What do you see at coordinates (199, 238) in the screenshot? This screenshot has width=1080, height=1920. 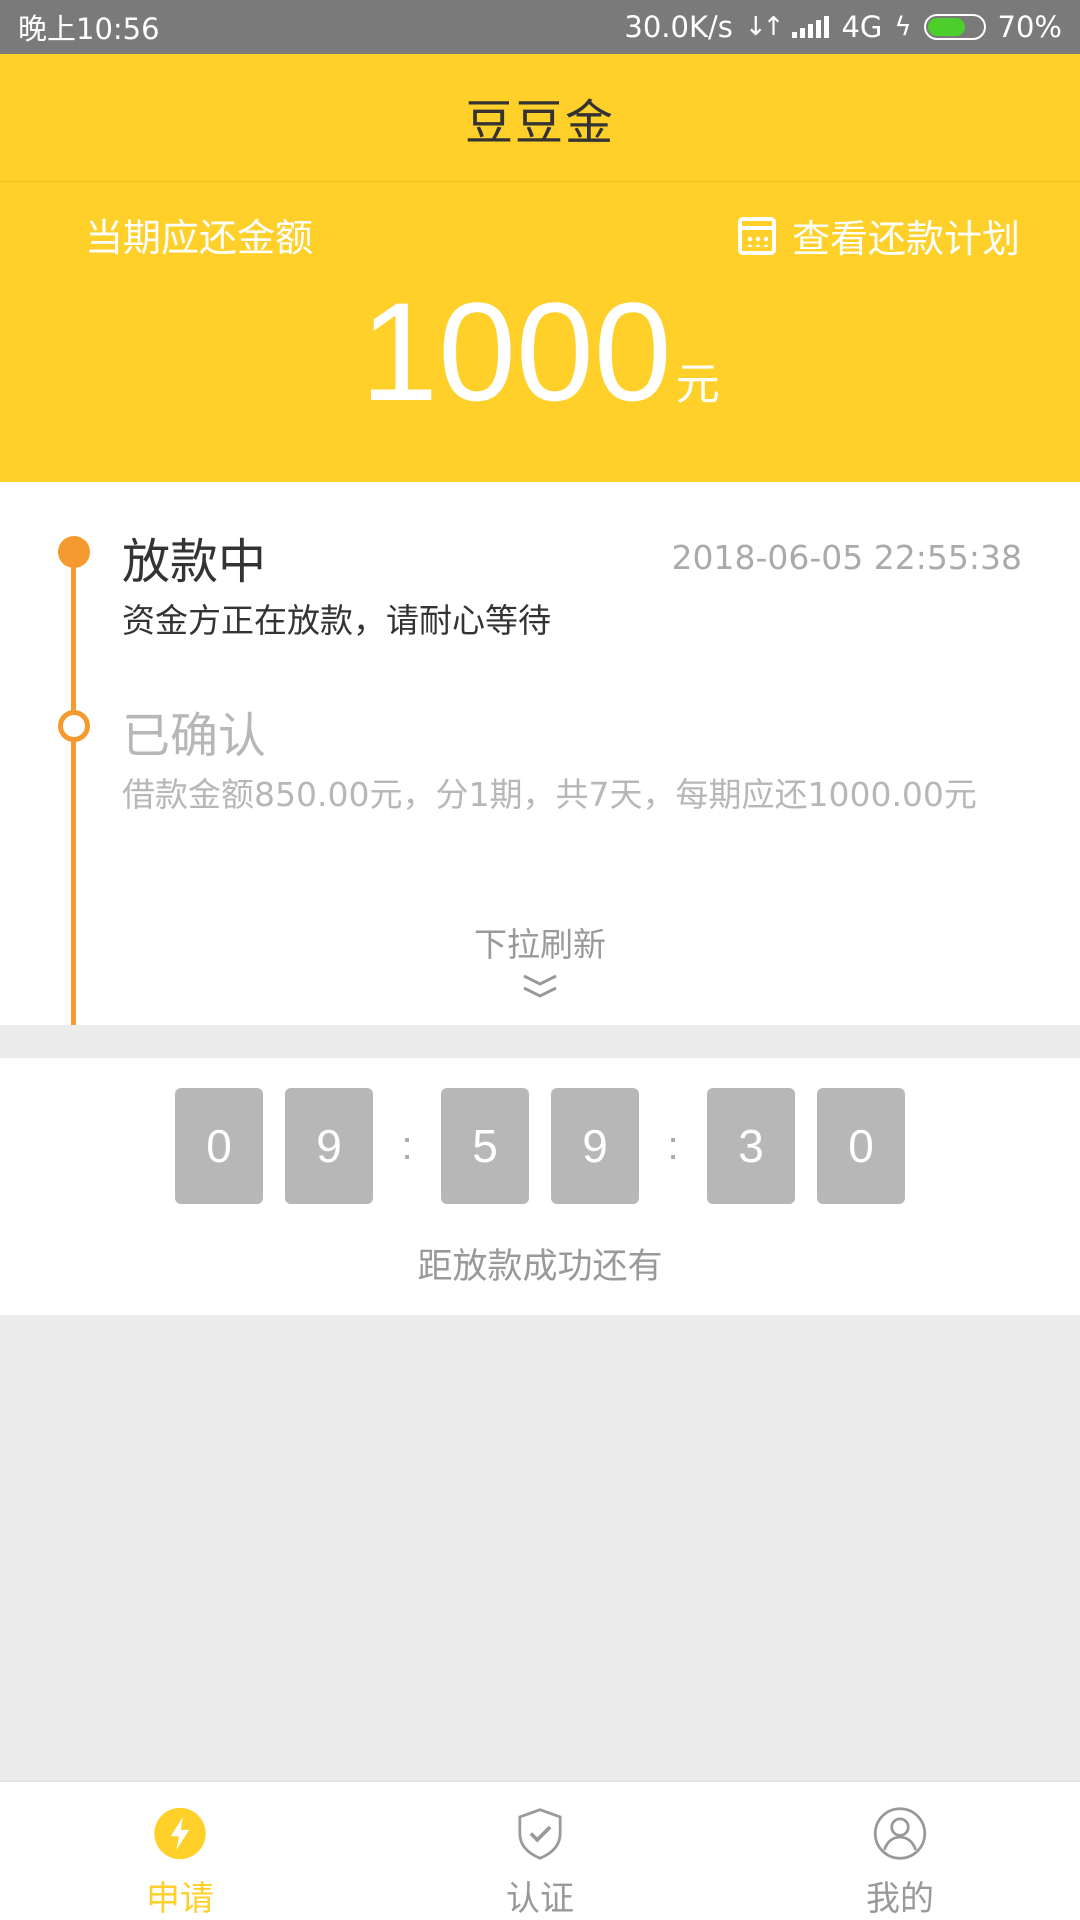 I see `amount-label: 当期应还金额` at bounding box center [199, 238].